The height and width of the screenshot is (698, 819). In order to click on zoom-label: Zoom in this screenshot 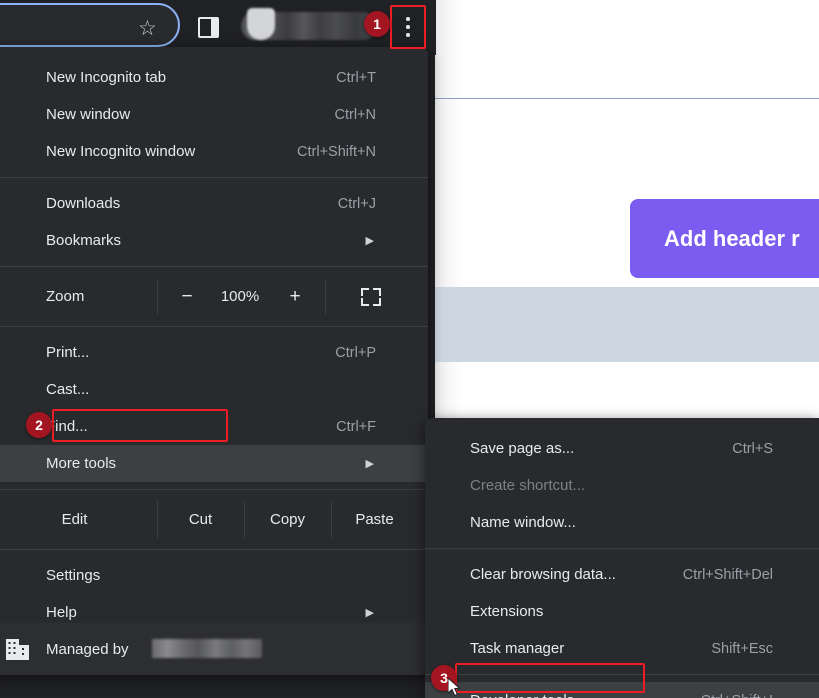, I will do `click(65, 296)`.